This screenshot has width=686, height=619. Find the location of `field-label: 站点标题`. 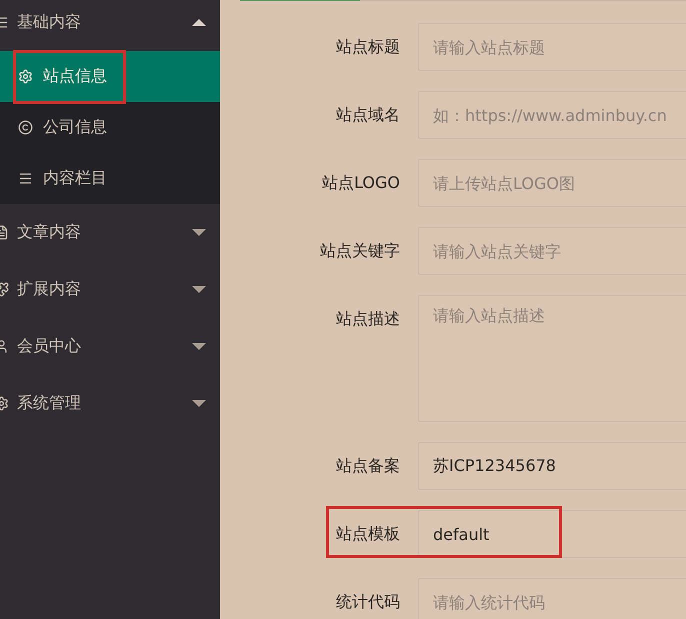

field-label: 站点标题 is located at coordinates (367, 47).